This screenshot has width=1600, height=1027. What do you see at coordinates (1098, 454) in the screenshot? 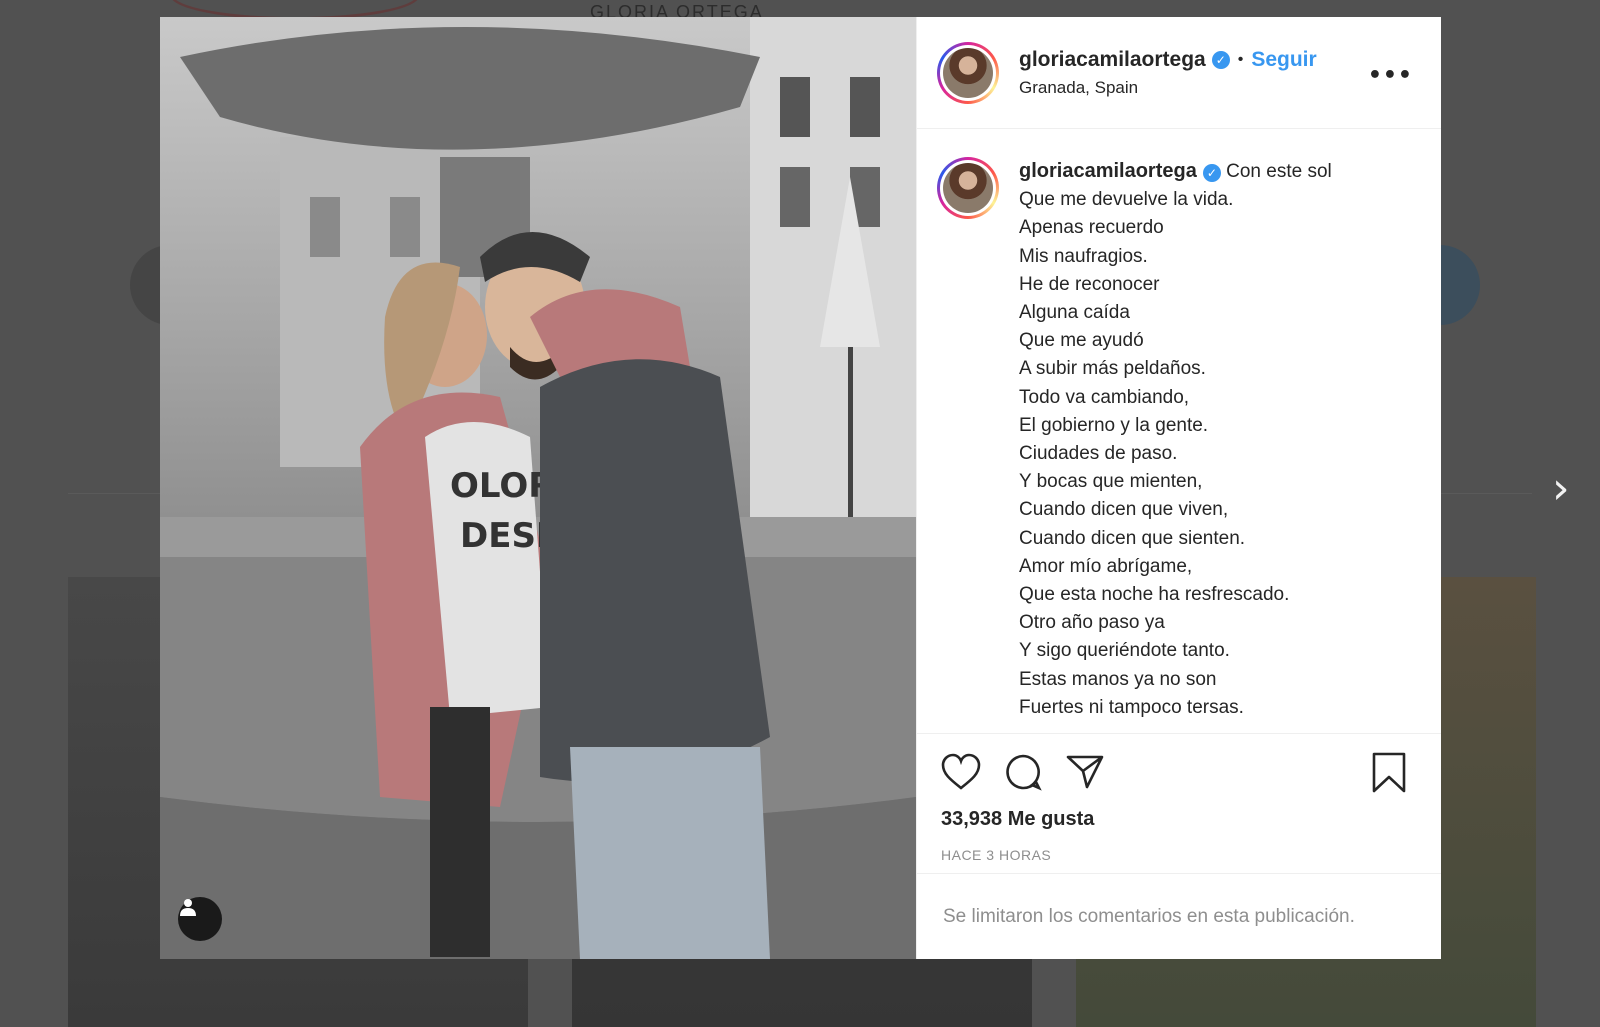
I see `caption-line: Ciudades de paso.` at bounding box center [1098, 454].